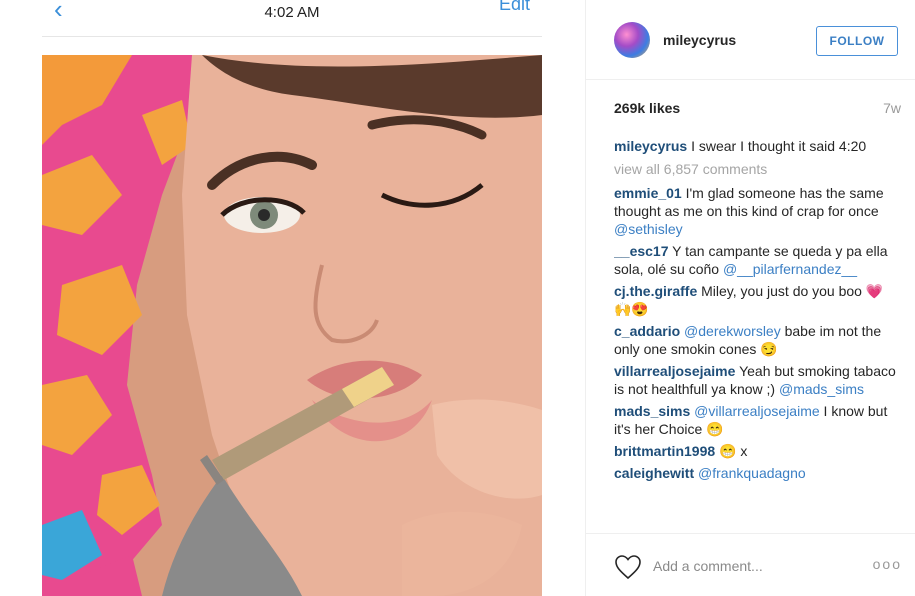  I want to click on caption-author: mileycyrus, so click(650, 146).